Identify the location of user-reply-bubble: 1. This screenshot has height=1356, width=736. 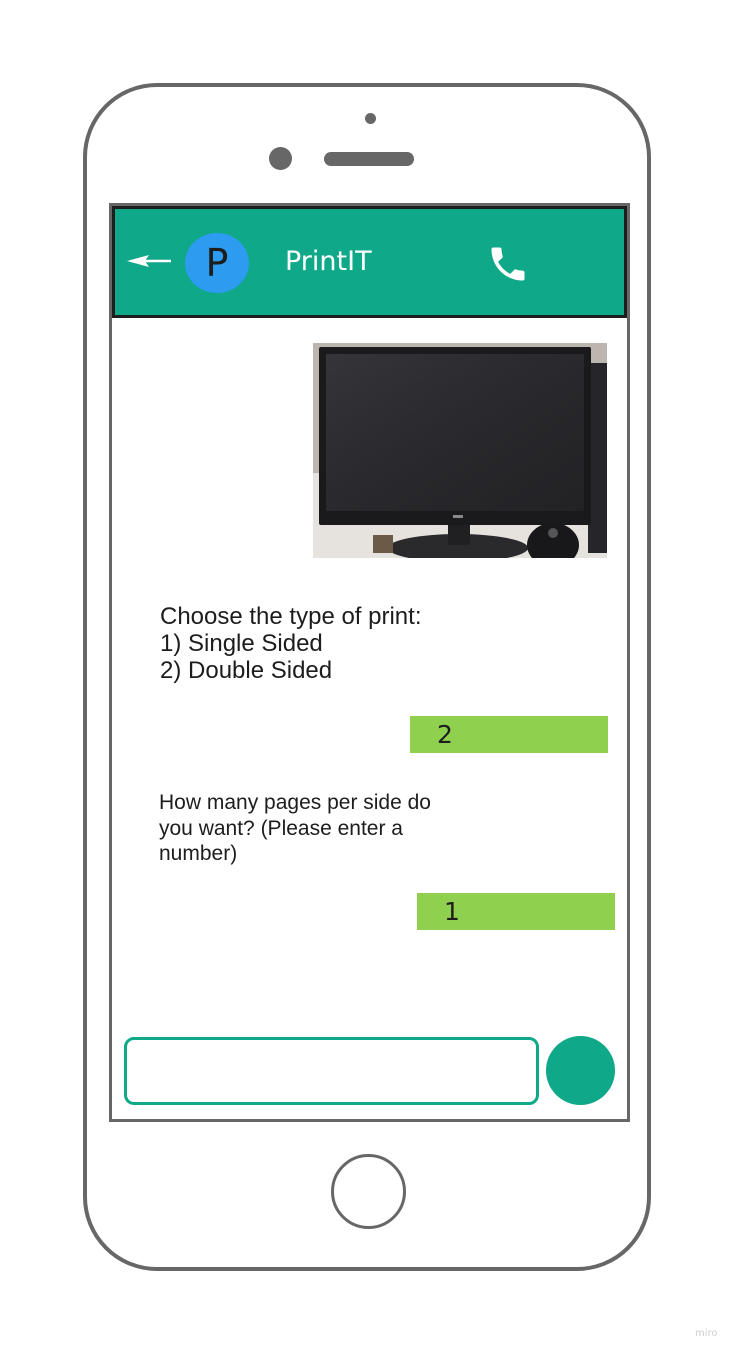
(516, 911).